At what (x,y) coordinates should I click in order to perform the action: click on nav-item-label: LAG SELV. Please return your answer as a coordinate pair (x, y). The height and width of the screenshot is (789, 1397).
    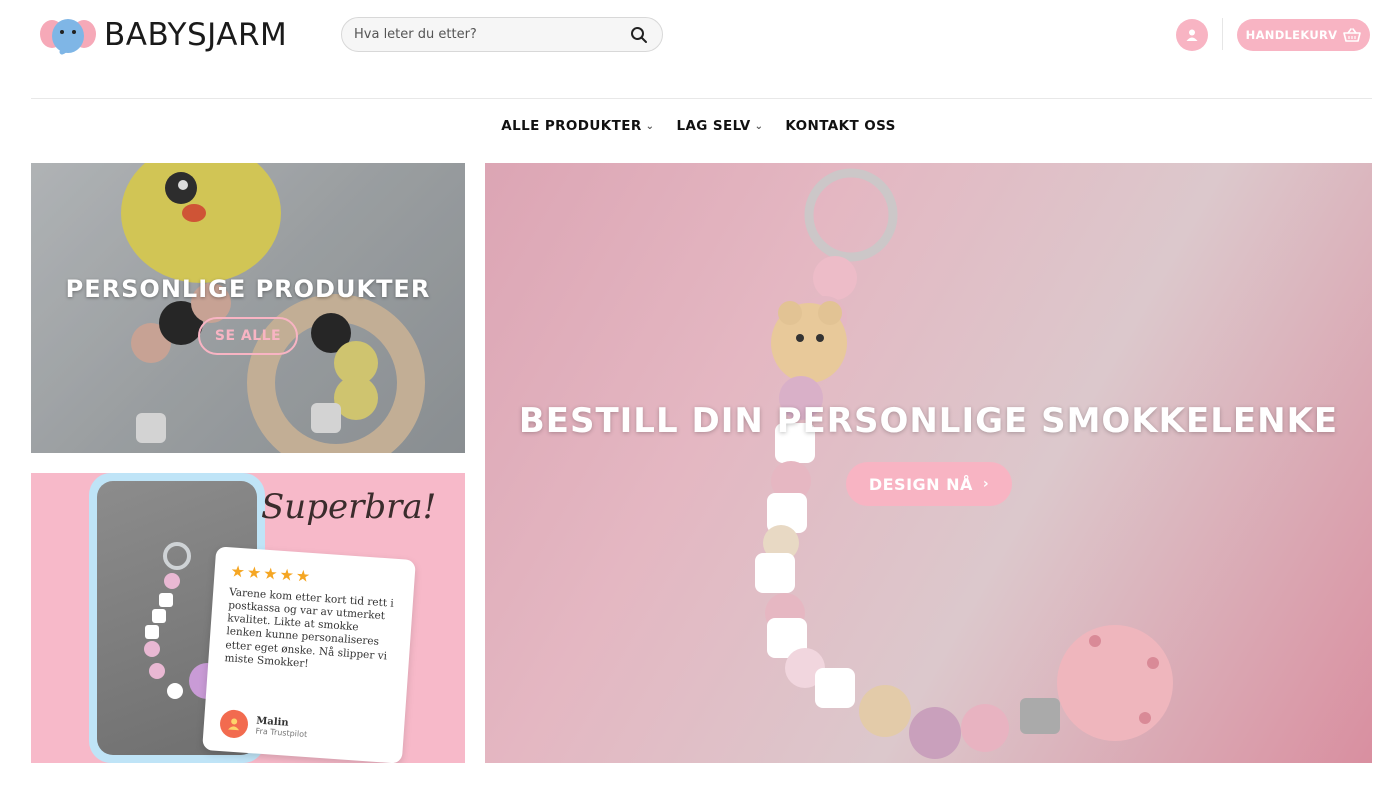
    Looking at the image, I should click on (713, 126).